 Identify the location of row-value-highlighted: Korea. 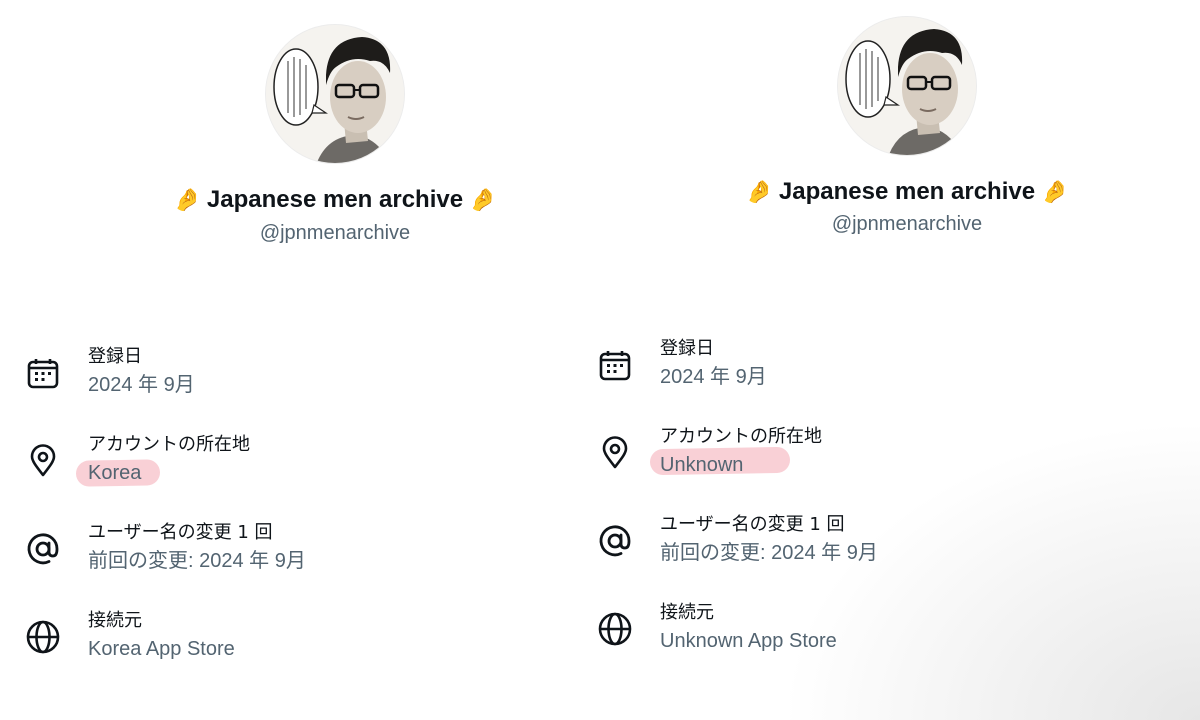
(118, 473).